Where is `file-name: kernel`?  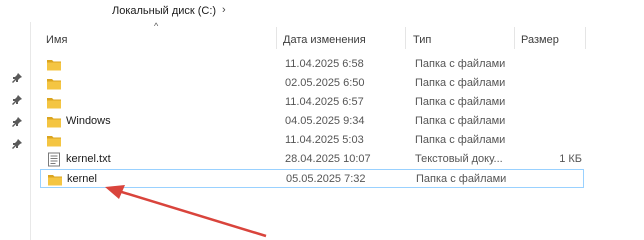
file-name: kernel is located at coordinates (82, 179).